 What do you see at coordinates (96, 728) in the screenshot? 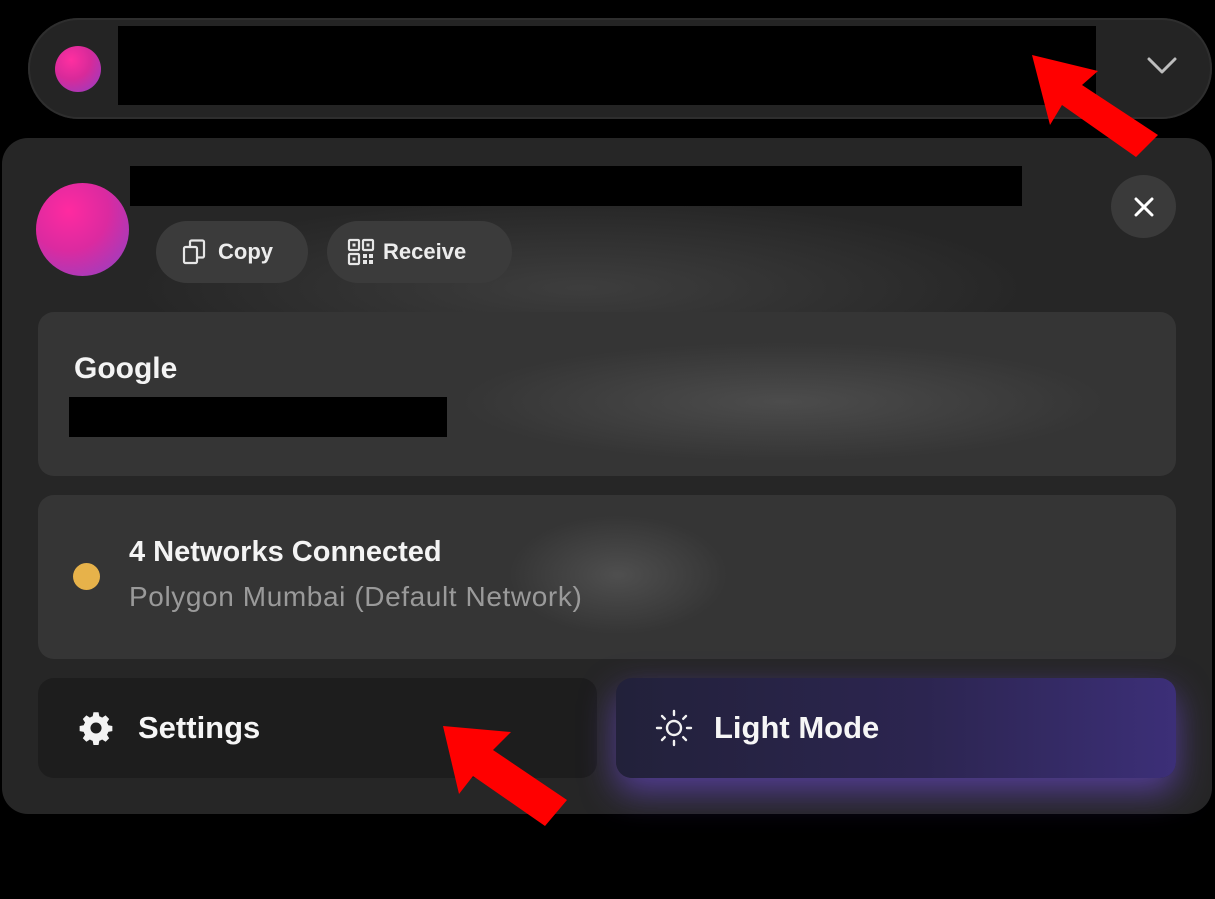
I see `gear-icon` at bounding box center [96, 728].